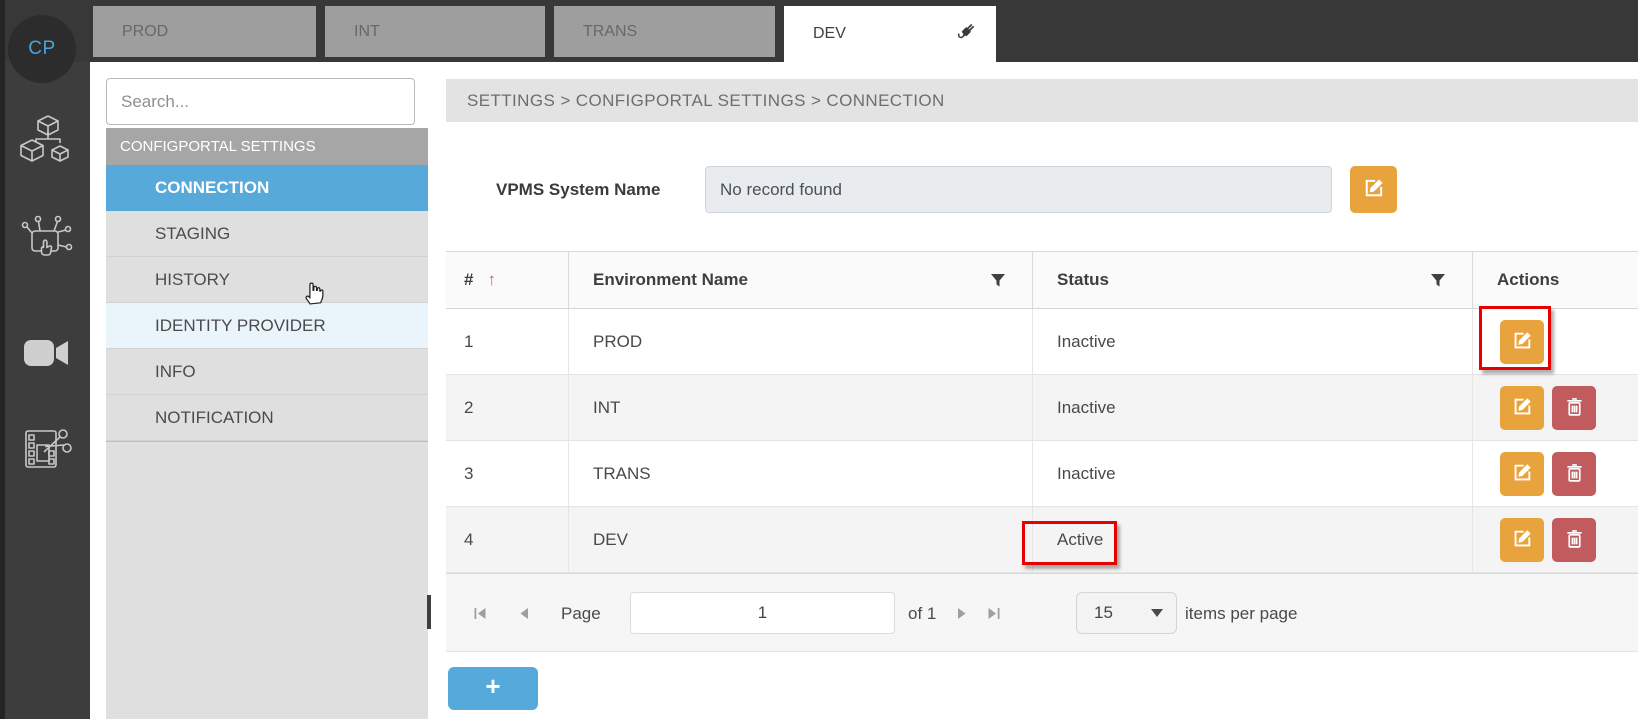  What do you see at coordinates (480, 613) in the screenshot?
I see `pager-first-page-button` at bounding box center [480, 613].